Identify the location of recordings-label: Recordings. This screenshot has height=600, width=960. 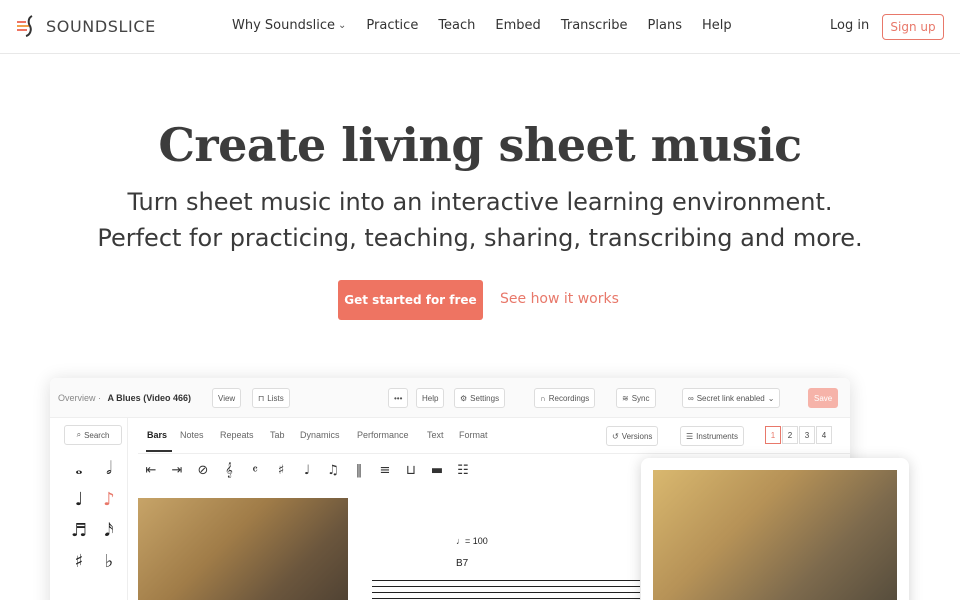
(569, 398).